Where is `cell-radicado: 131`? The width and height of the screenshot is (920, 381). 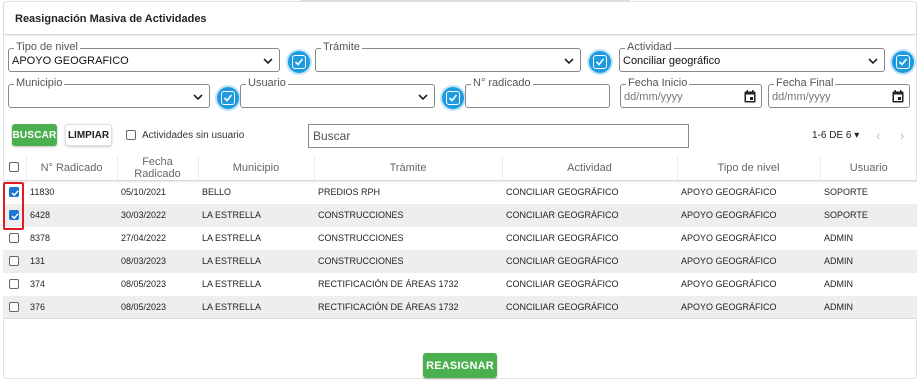 cell-radicado: 131 is located at coordinates (71, 261).